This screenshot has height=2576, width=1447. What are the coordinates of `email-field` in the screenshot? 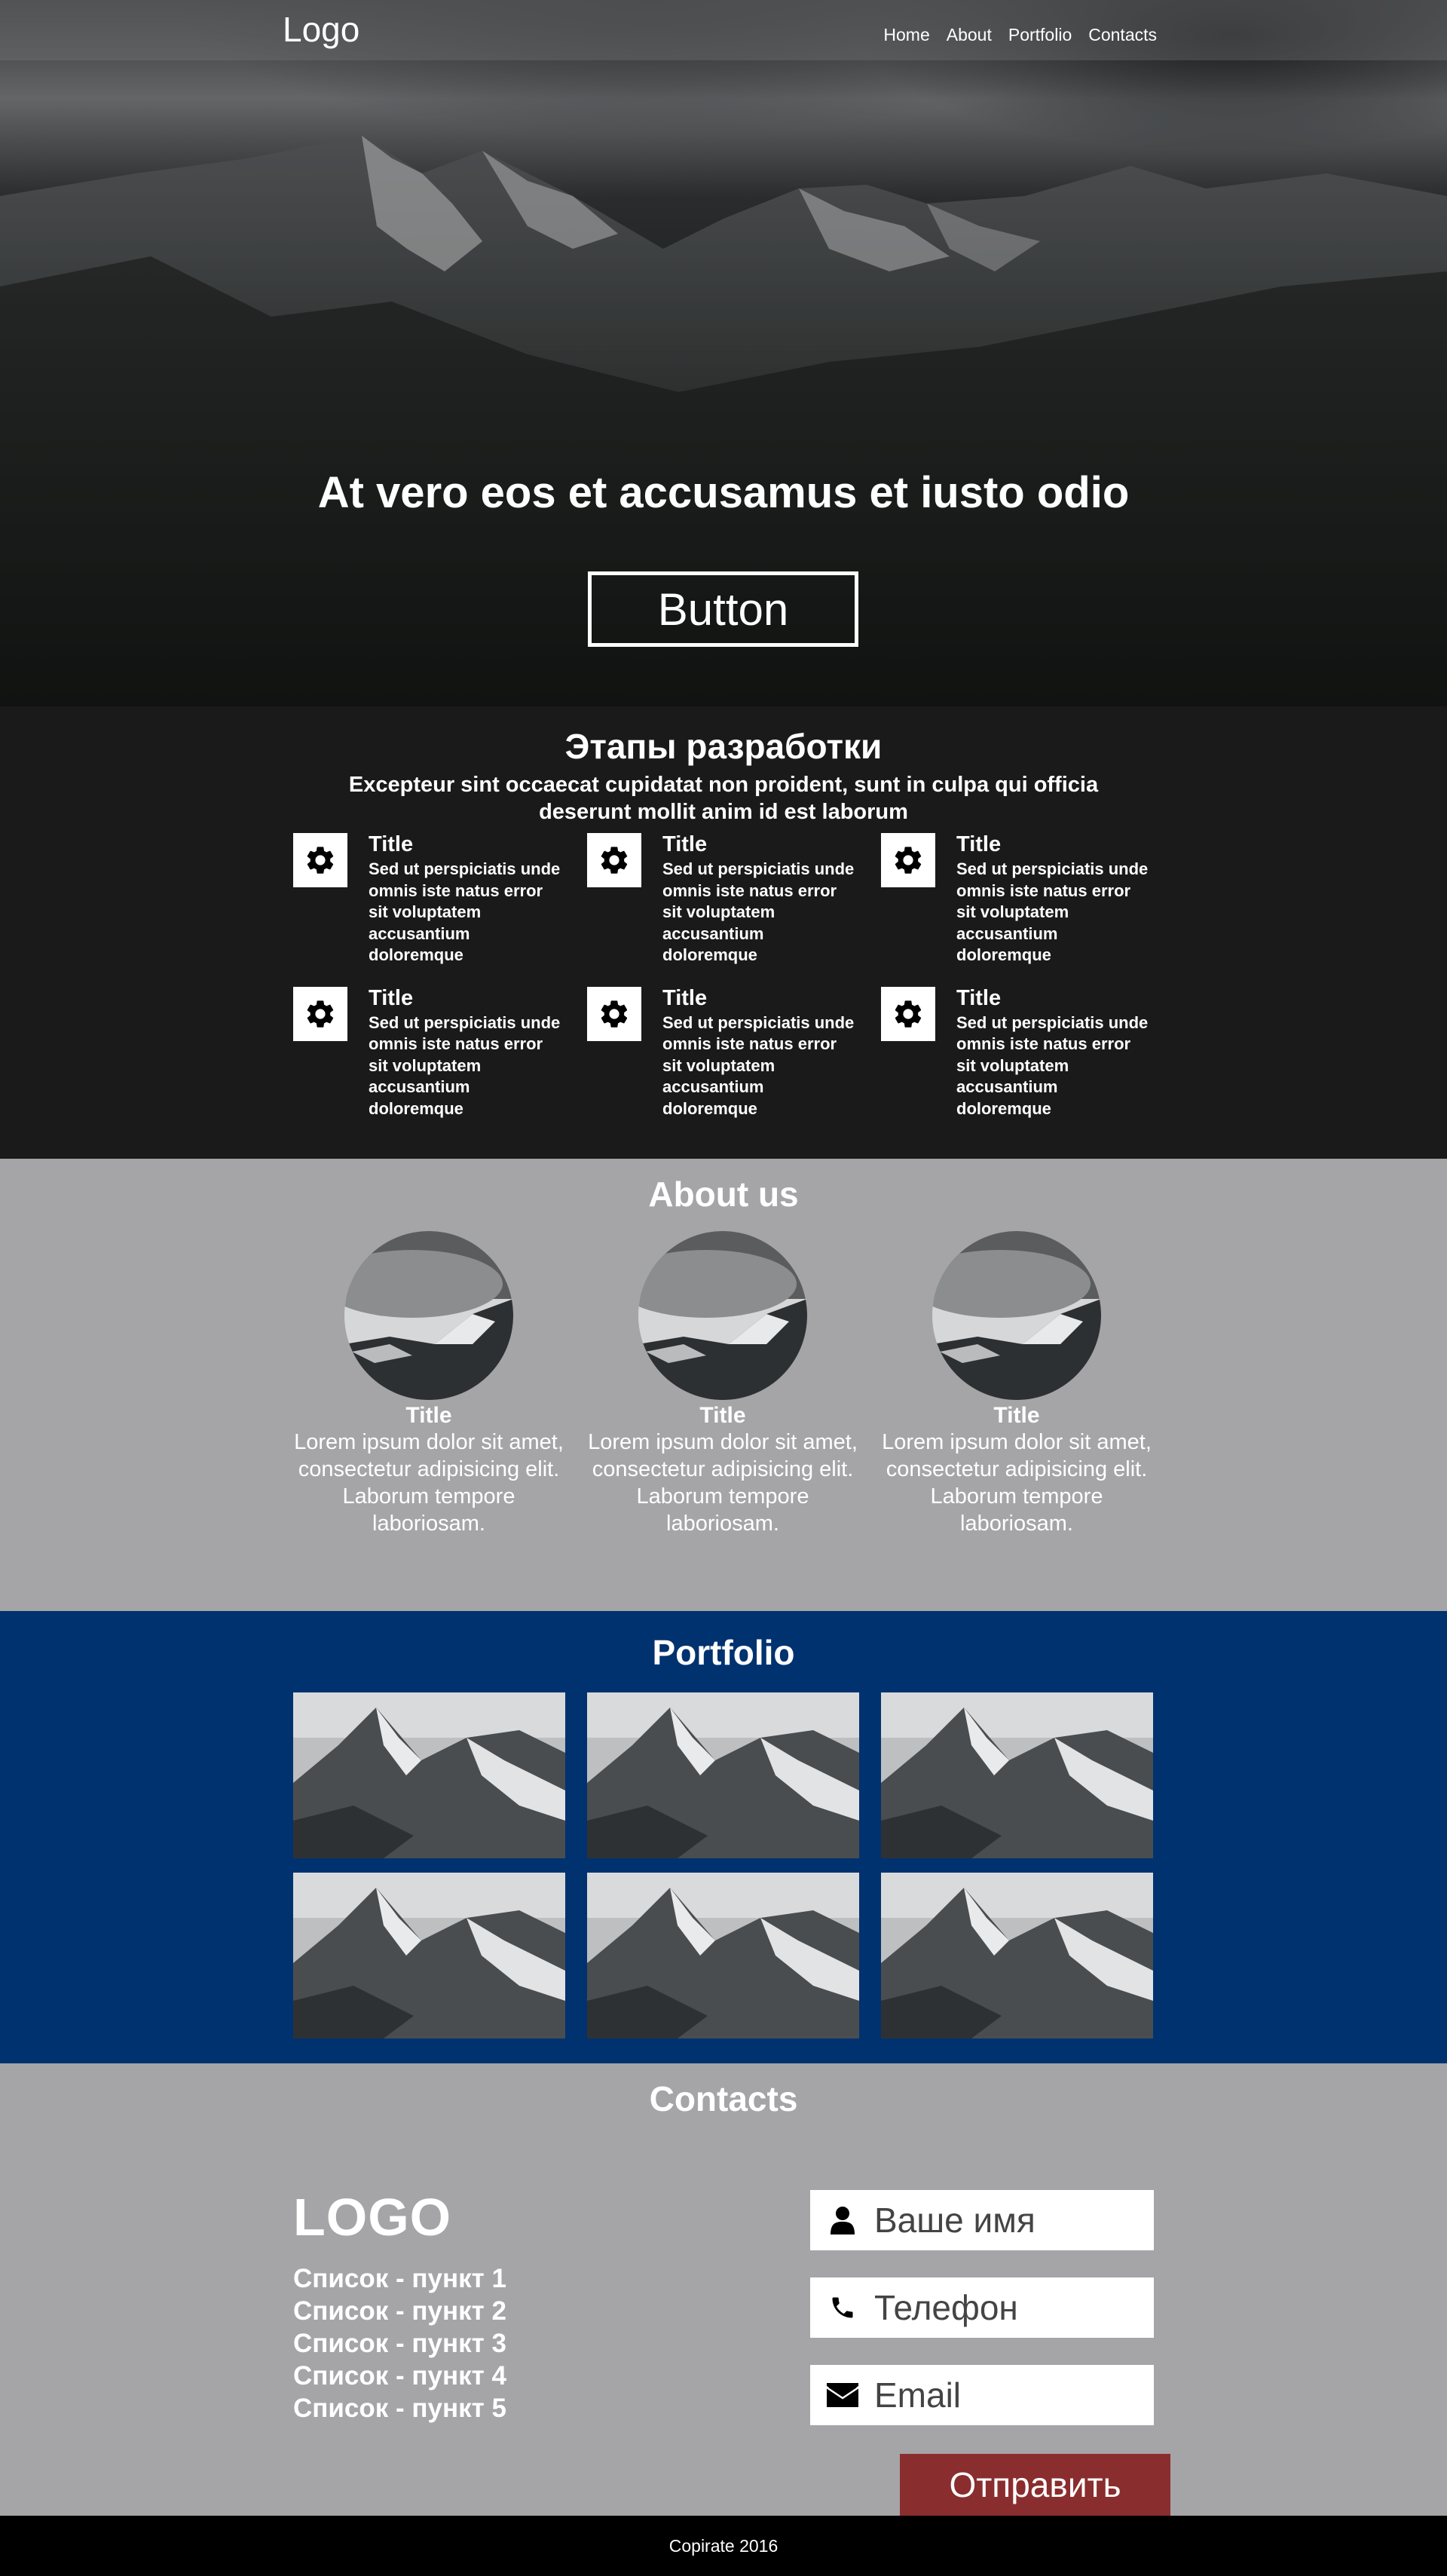 It's located at (982, 2395).